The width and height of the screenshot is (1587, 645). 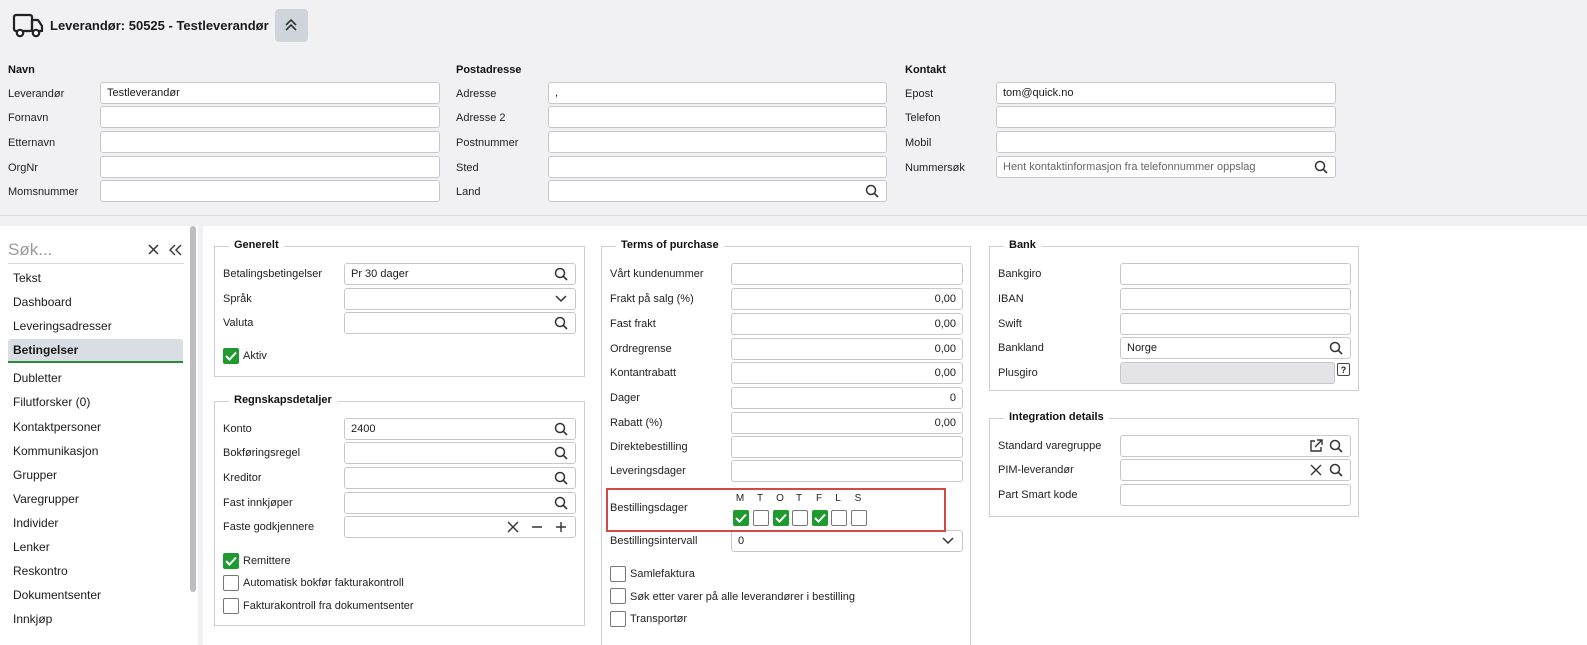 I want to click on dager-input: 0, so click(x=847, y=398).